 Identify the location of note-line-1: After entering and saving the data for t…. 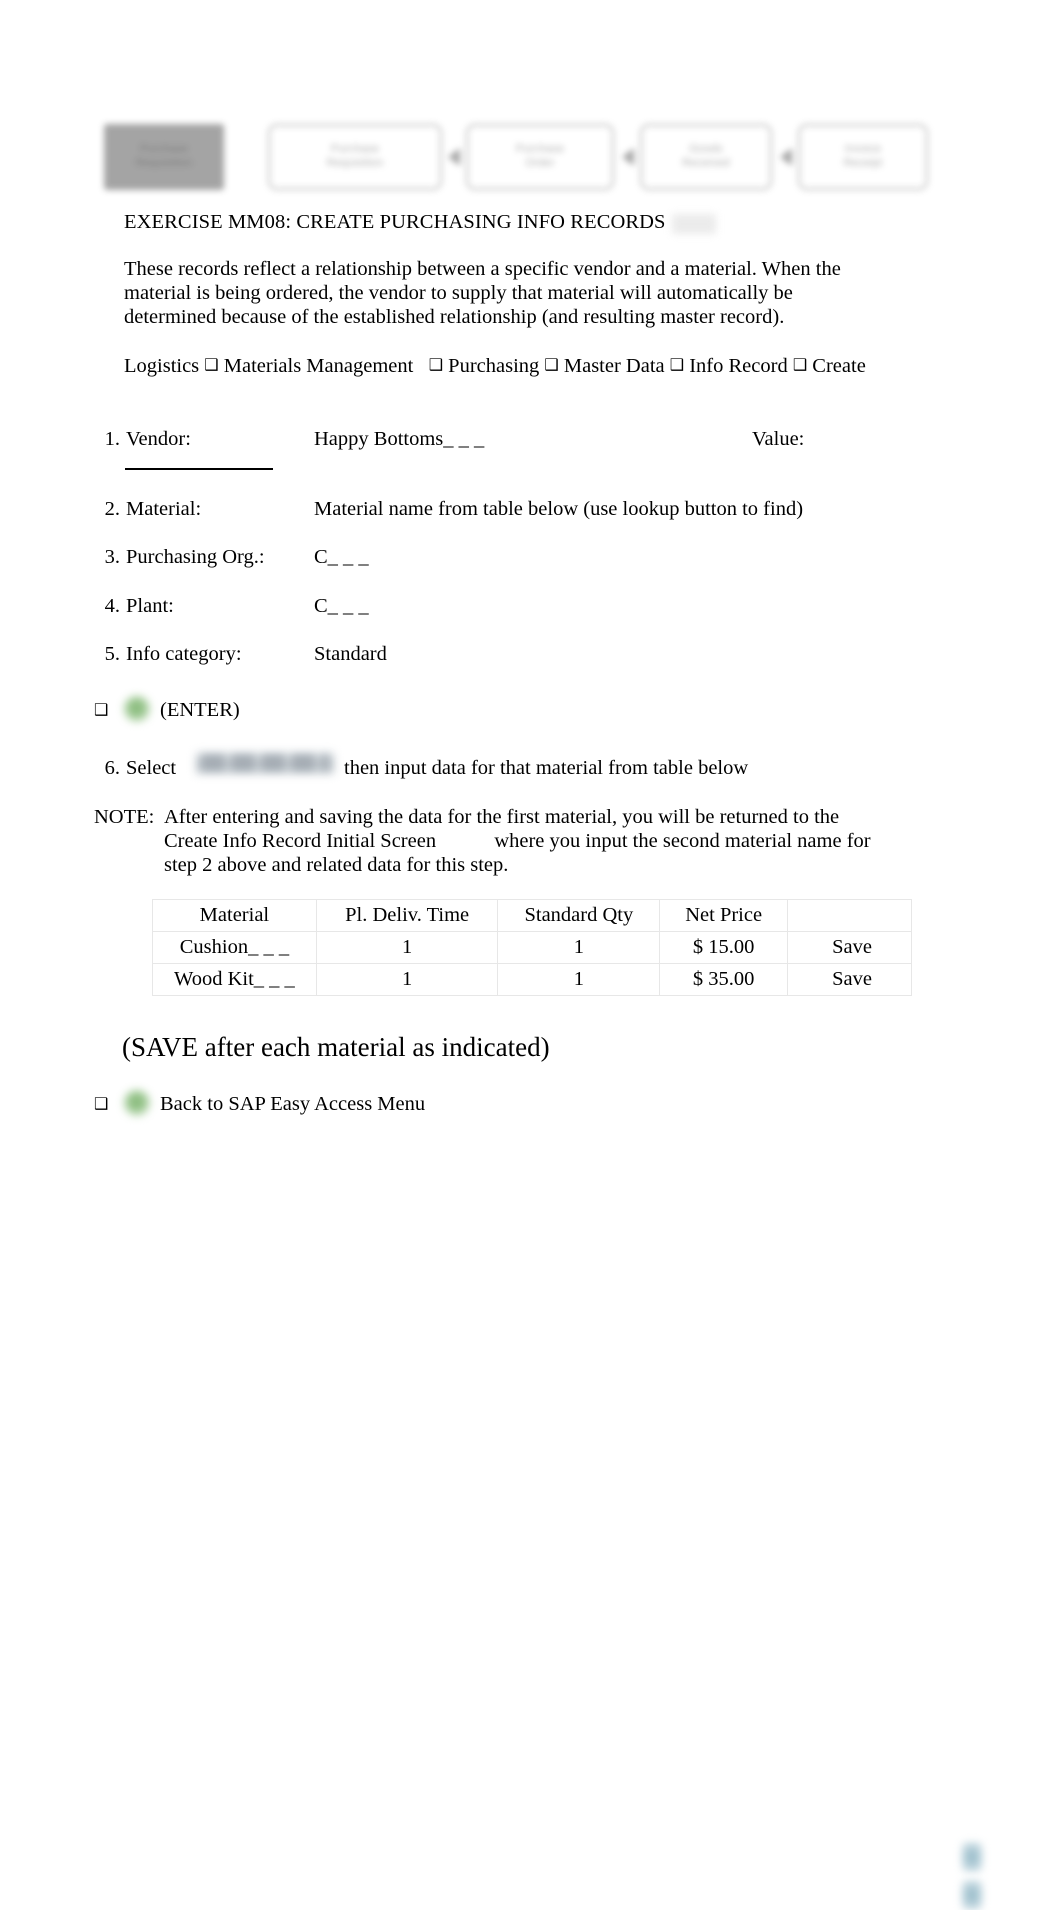
(502, 817).